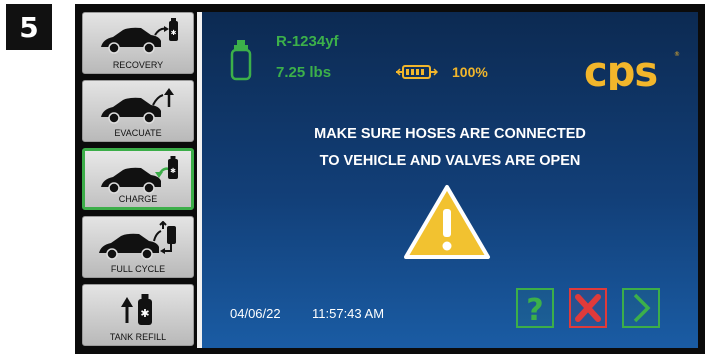 Image resolution: width=708 pixels, height=356 pixels. What do you see at coordinates (138, 199) in the screenshot?
I see `sidebar-item-label: CHARGE` at bounding box center [138, 199].